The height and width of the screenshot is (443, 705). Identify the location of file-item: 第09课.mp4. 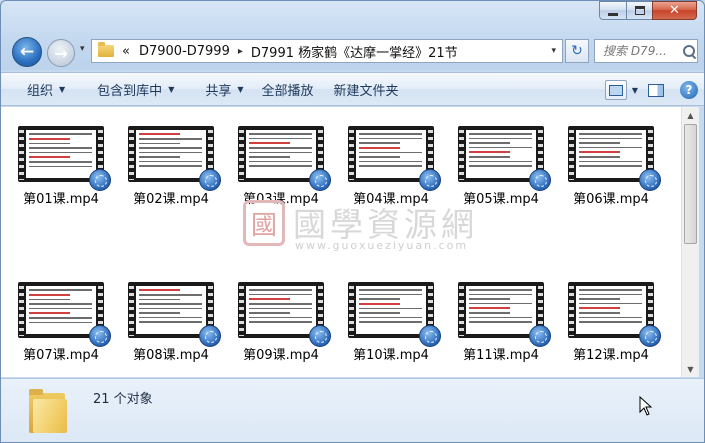
(282, 322).